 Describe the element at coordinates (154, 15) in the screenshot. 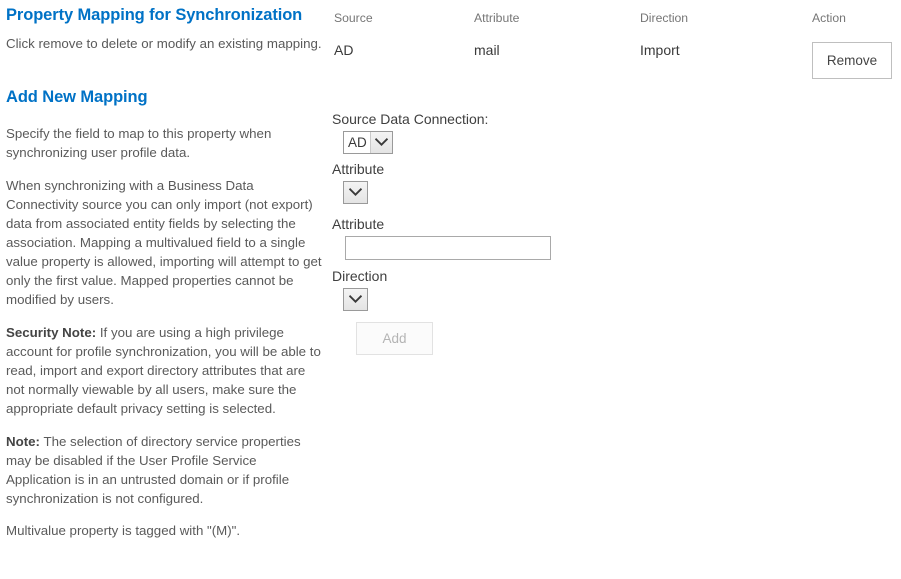

I see `page-title: Property Mapping for Synchronization` at that location.